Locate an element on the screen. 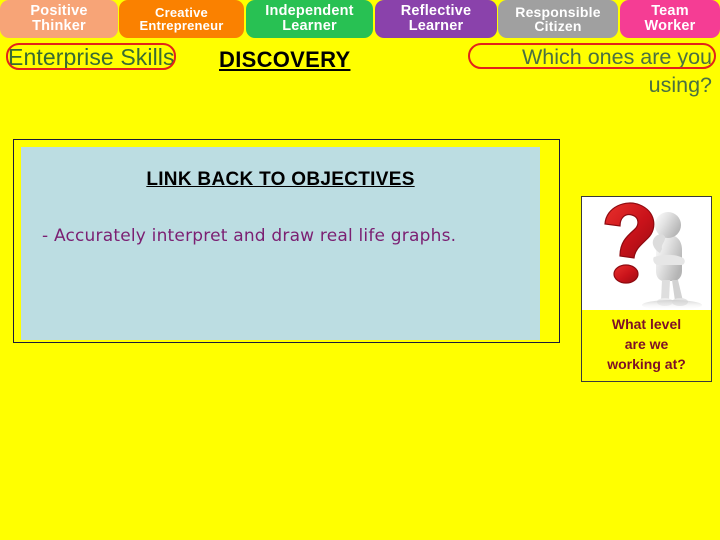 The width and height of the screenshot is (720, 540). skill-tab-label-line2: Thinker is located at coordinates (59, 26).